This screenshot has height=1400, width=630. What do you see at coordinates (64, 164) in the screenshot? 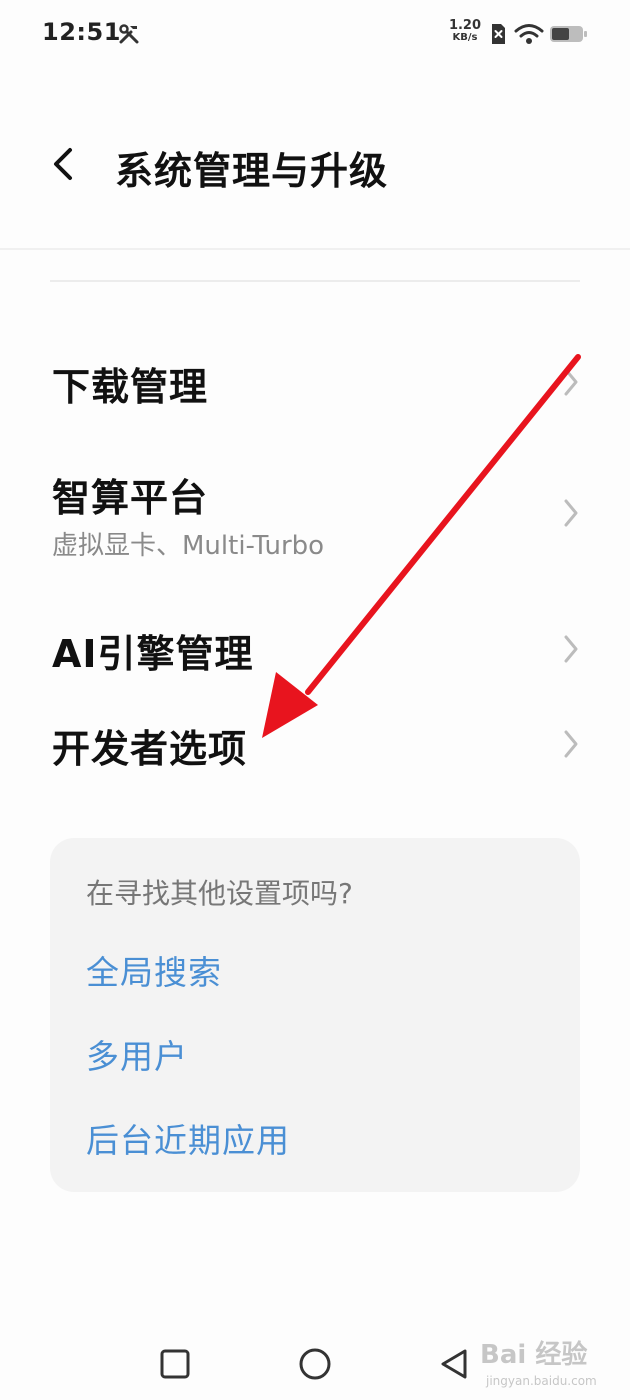
I see `chevron-left-icon` at bounding box center [64, 164].